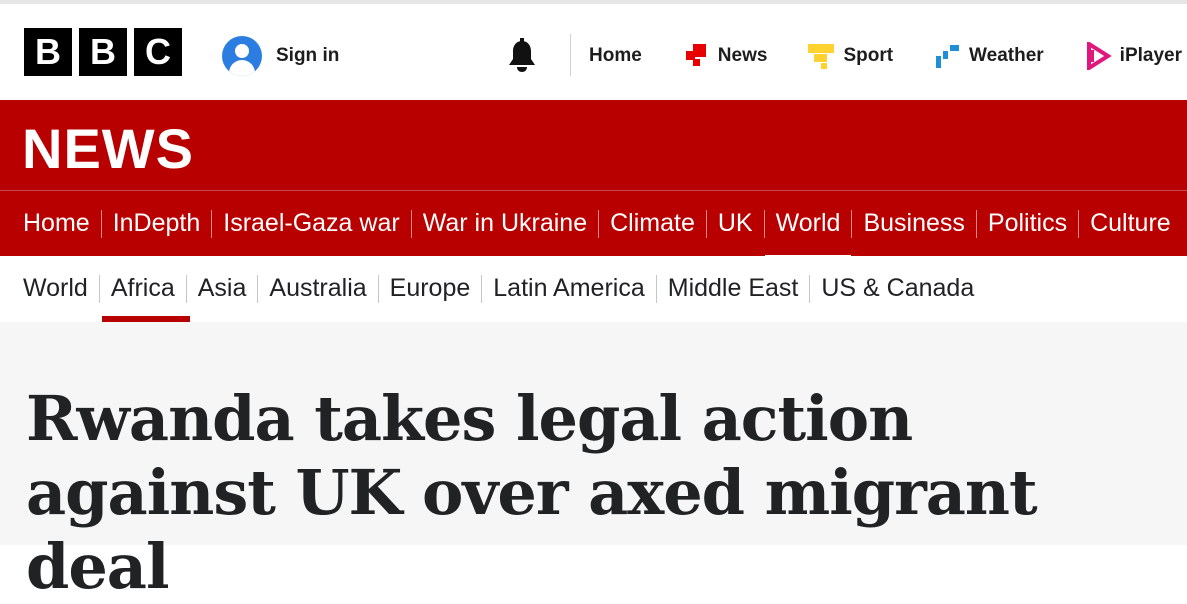  I want to click on main-nav-uk: UK, so click(735, 223).